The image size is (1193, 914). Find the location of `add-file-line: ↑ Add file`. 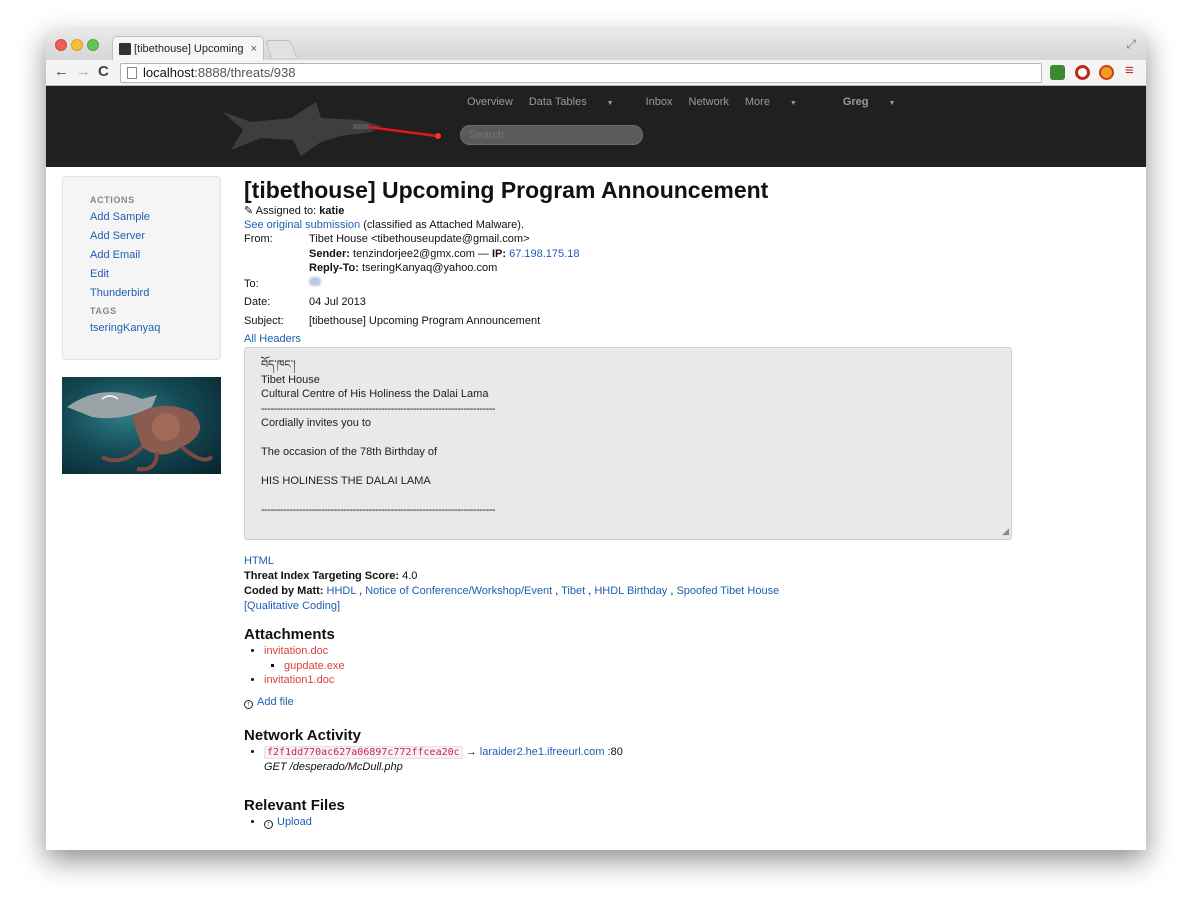

add-file-line: ↑ Add file is located at coordinates (634, 702).